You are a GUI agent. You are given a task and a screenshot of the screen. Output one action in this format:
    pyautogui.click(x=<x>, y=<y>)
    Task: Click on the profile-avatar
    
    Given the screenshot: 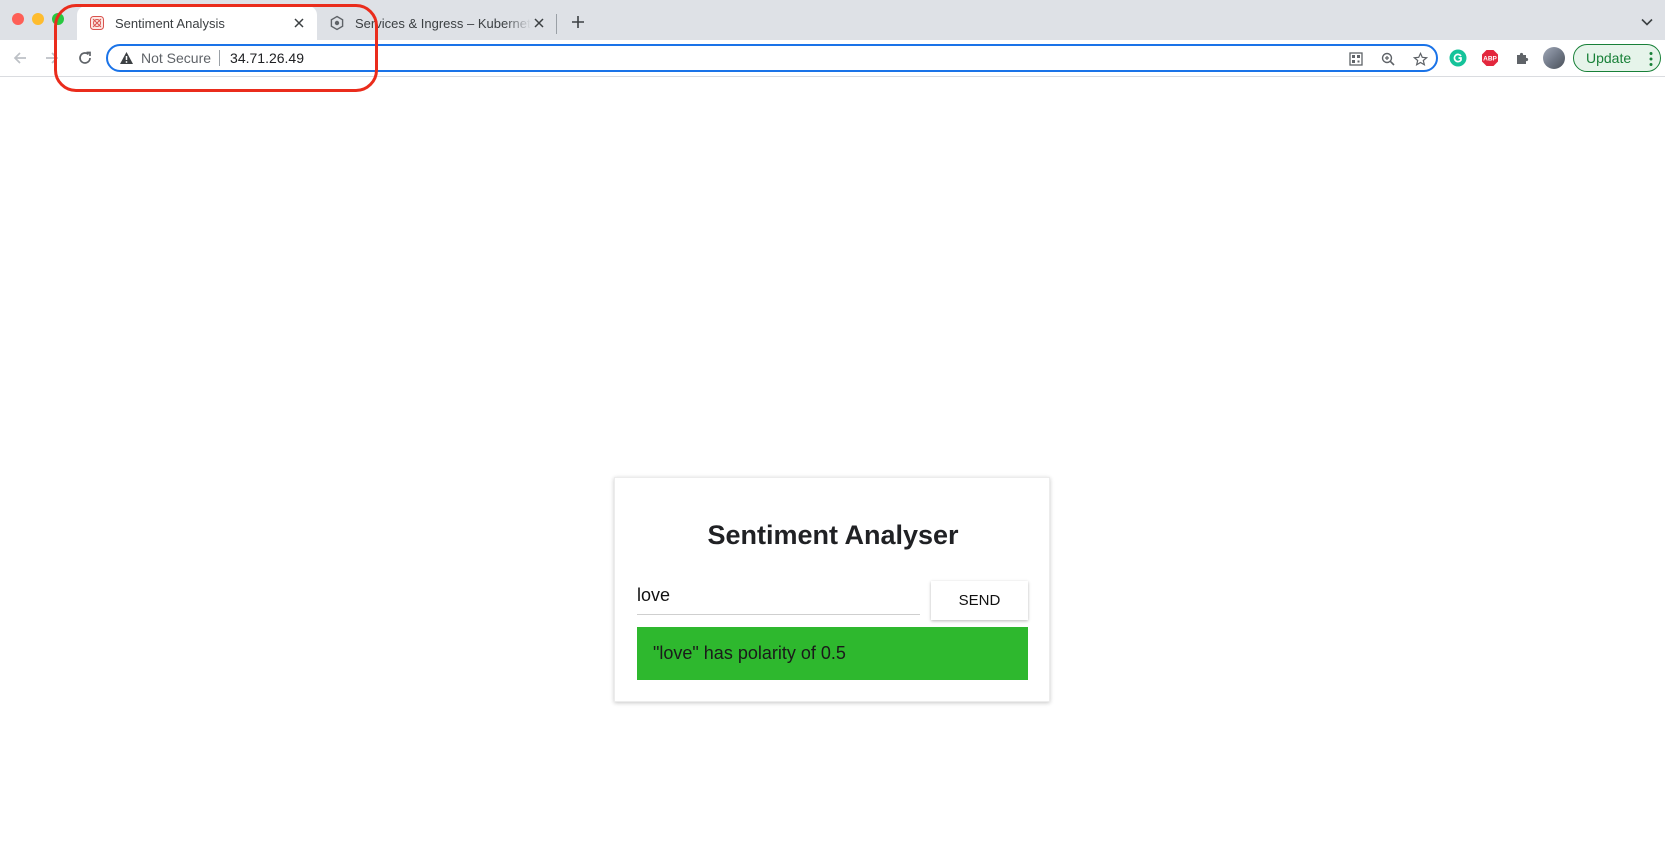 What is the action you would take?
    pyautogui.click(x=1554, y=58)
    